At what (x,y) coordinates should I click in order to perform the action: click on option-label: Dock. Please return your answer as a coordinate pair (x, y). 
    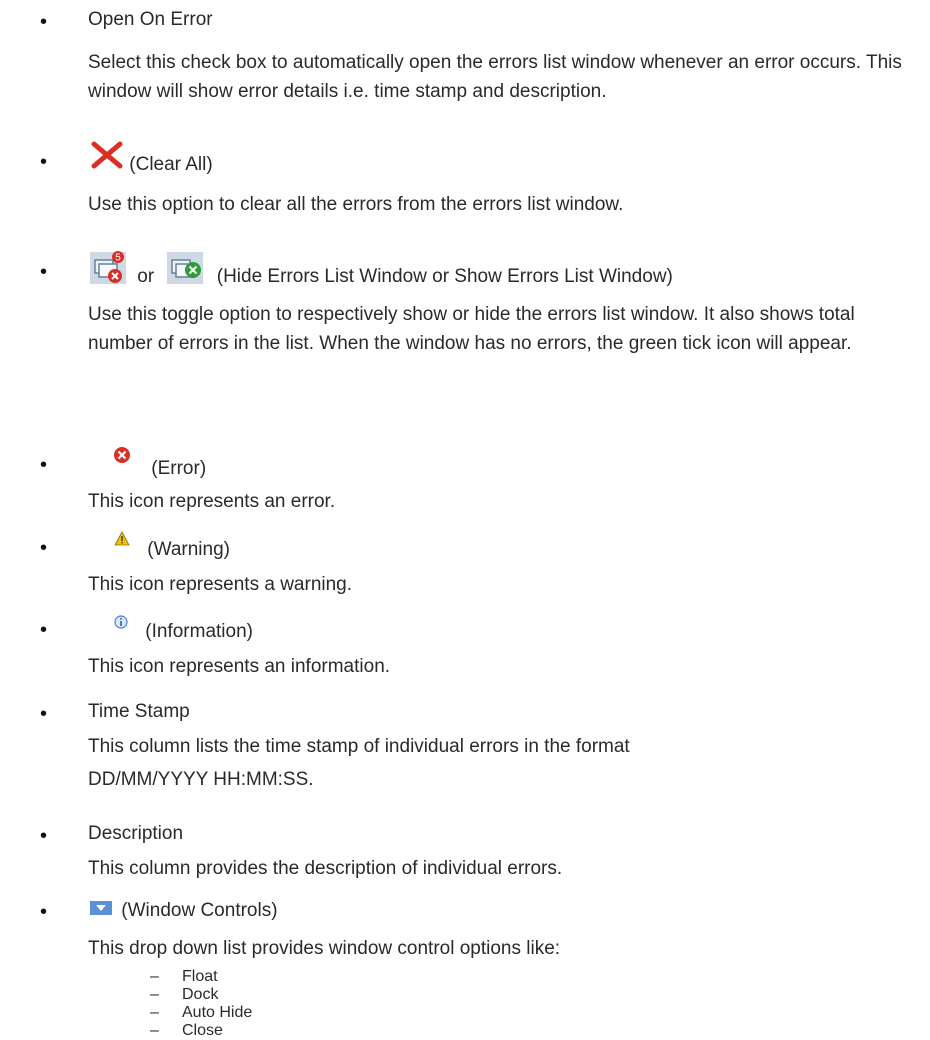
    Looking at the image, I should click on (200, 994).